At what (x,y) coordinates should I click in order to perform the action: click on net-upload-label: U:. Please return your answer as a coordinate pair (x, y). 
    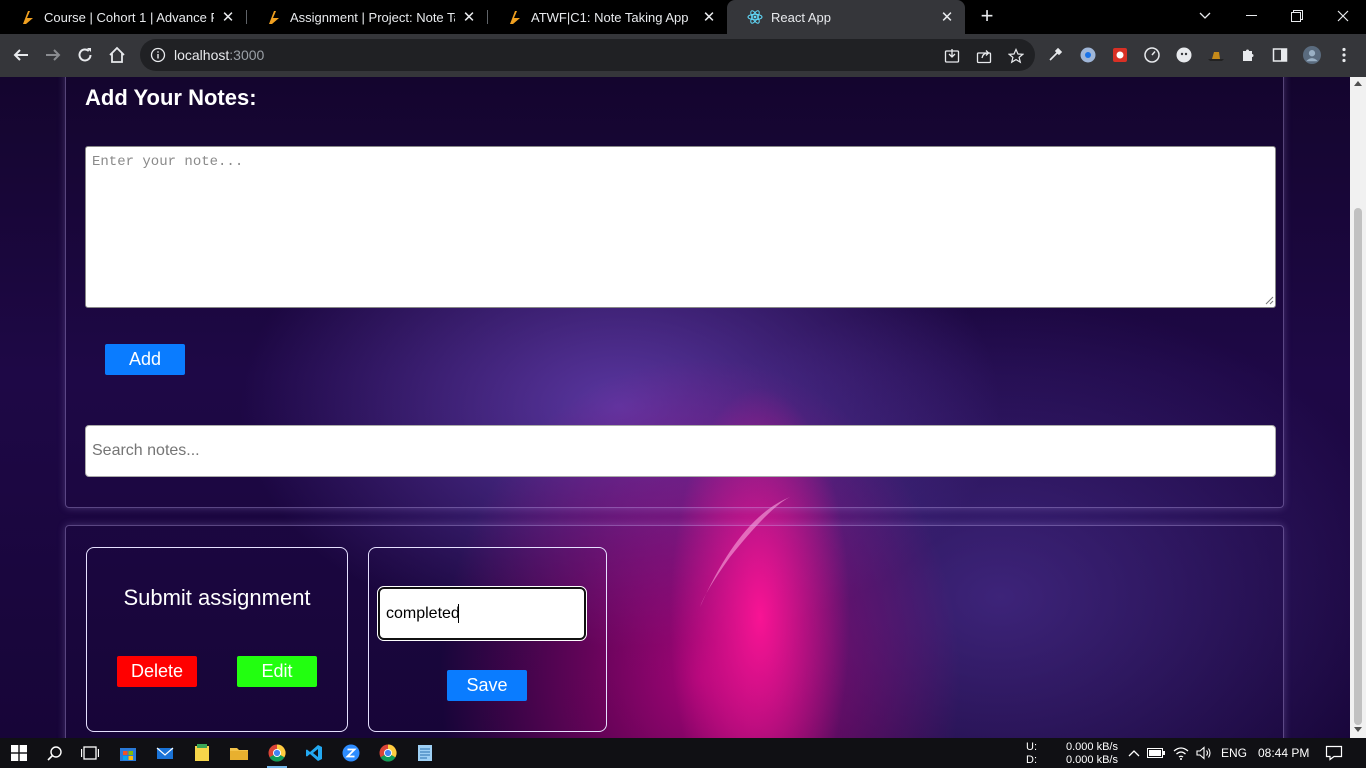
    Looking at the image, I should click on (1031, 747).